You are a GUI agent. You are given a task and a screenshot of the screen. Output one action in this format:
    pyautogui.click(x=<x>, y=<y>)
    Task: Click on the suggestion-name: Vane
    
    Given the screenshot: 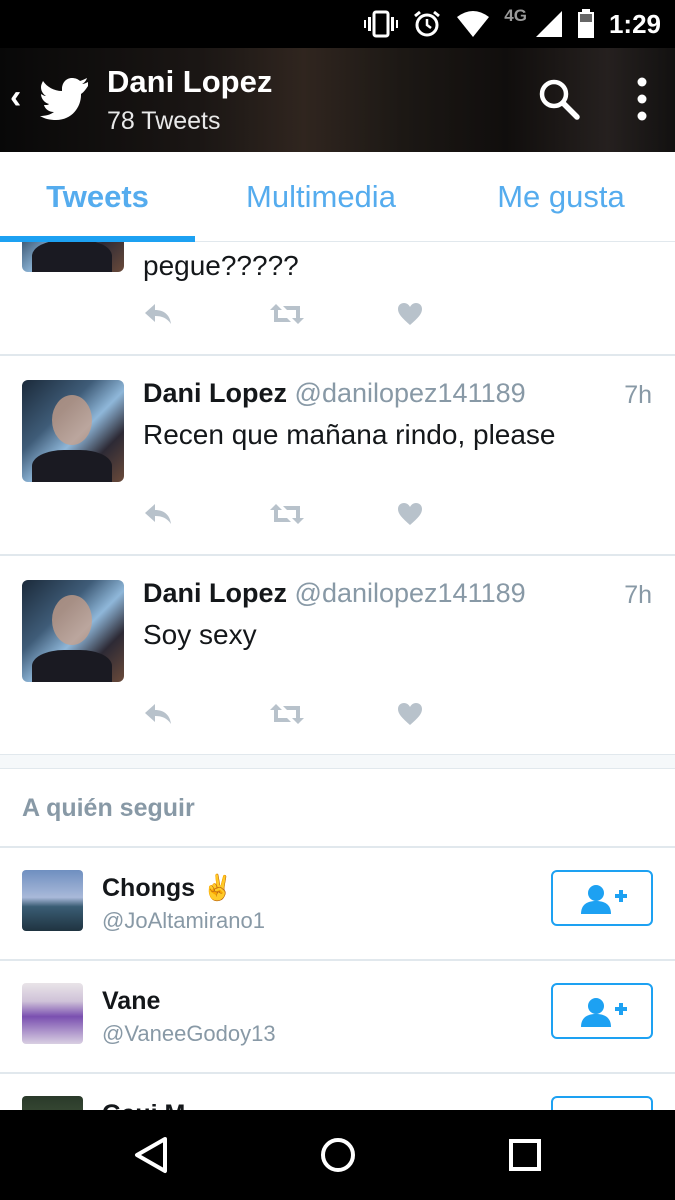 What is the action you would take?
    pyautogui.click(x=131, y=1001)
    